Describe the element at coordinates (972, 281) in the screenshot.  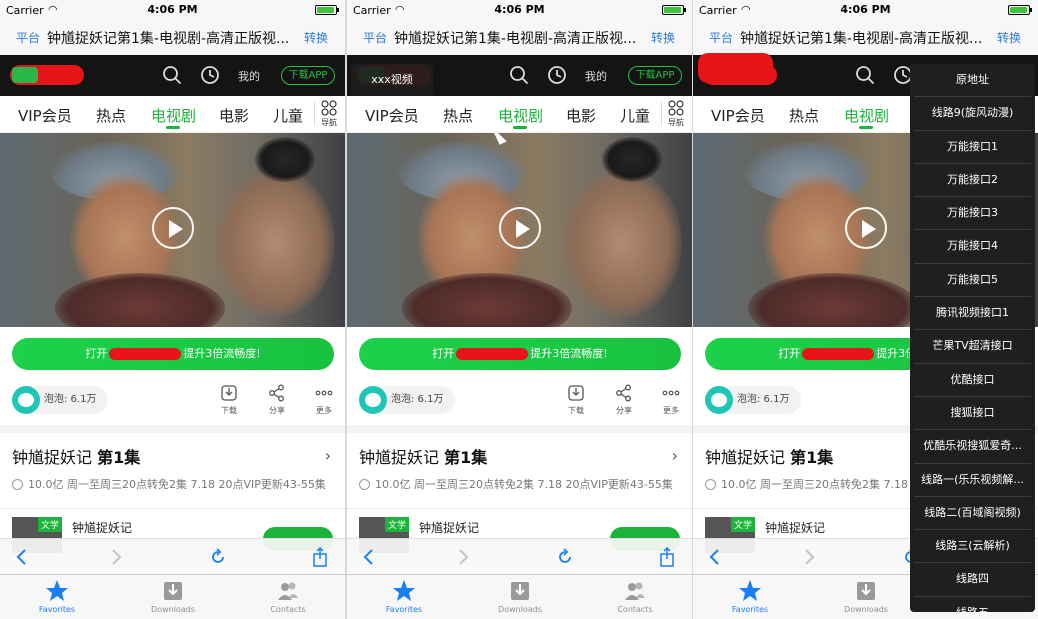
I see `dropdown-item: 万能接口5` at that location.